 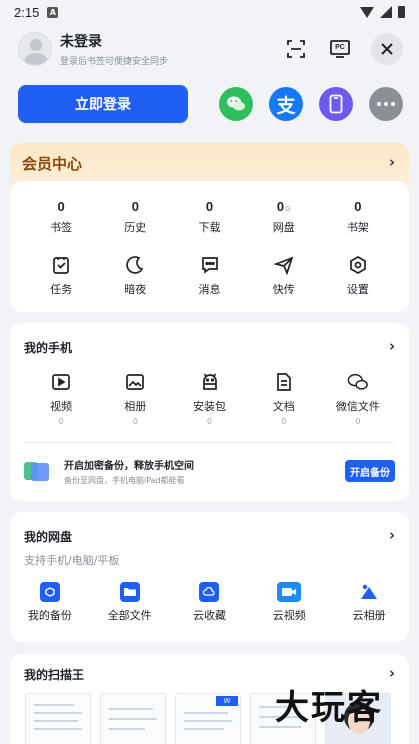 I want to click on item-label: 相册, so click(x=135, y=406).